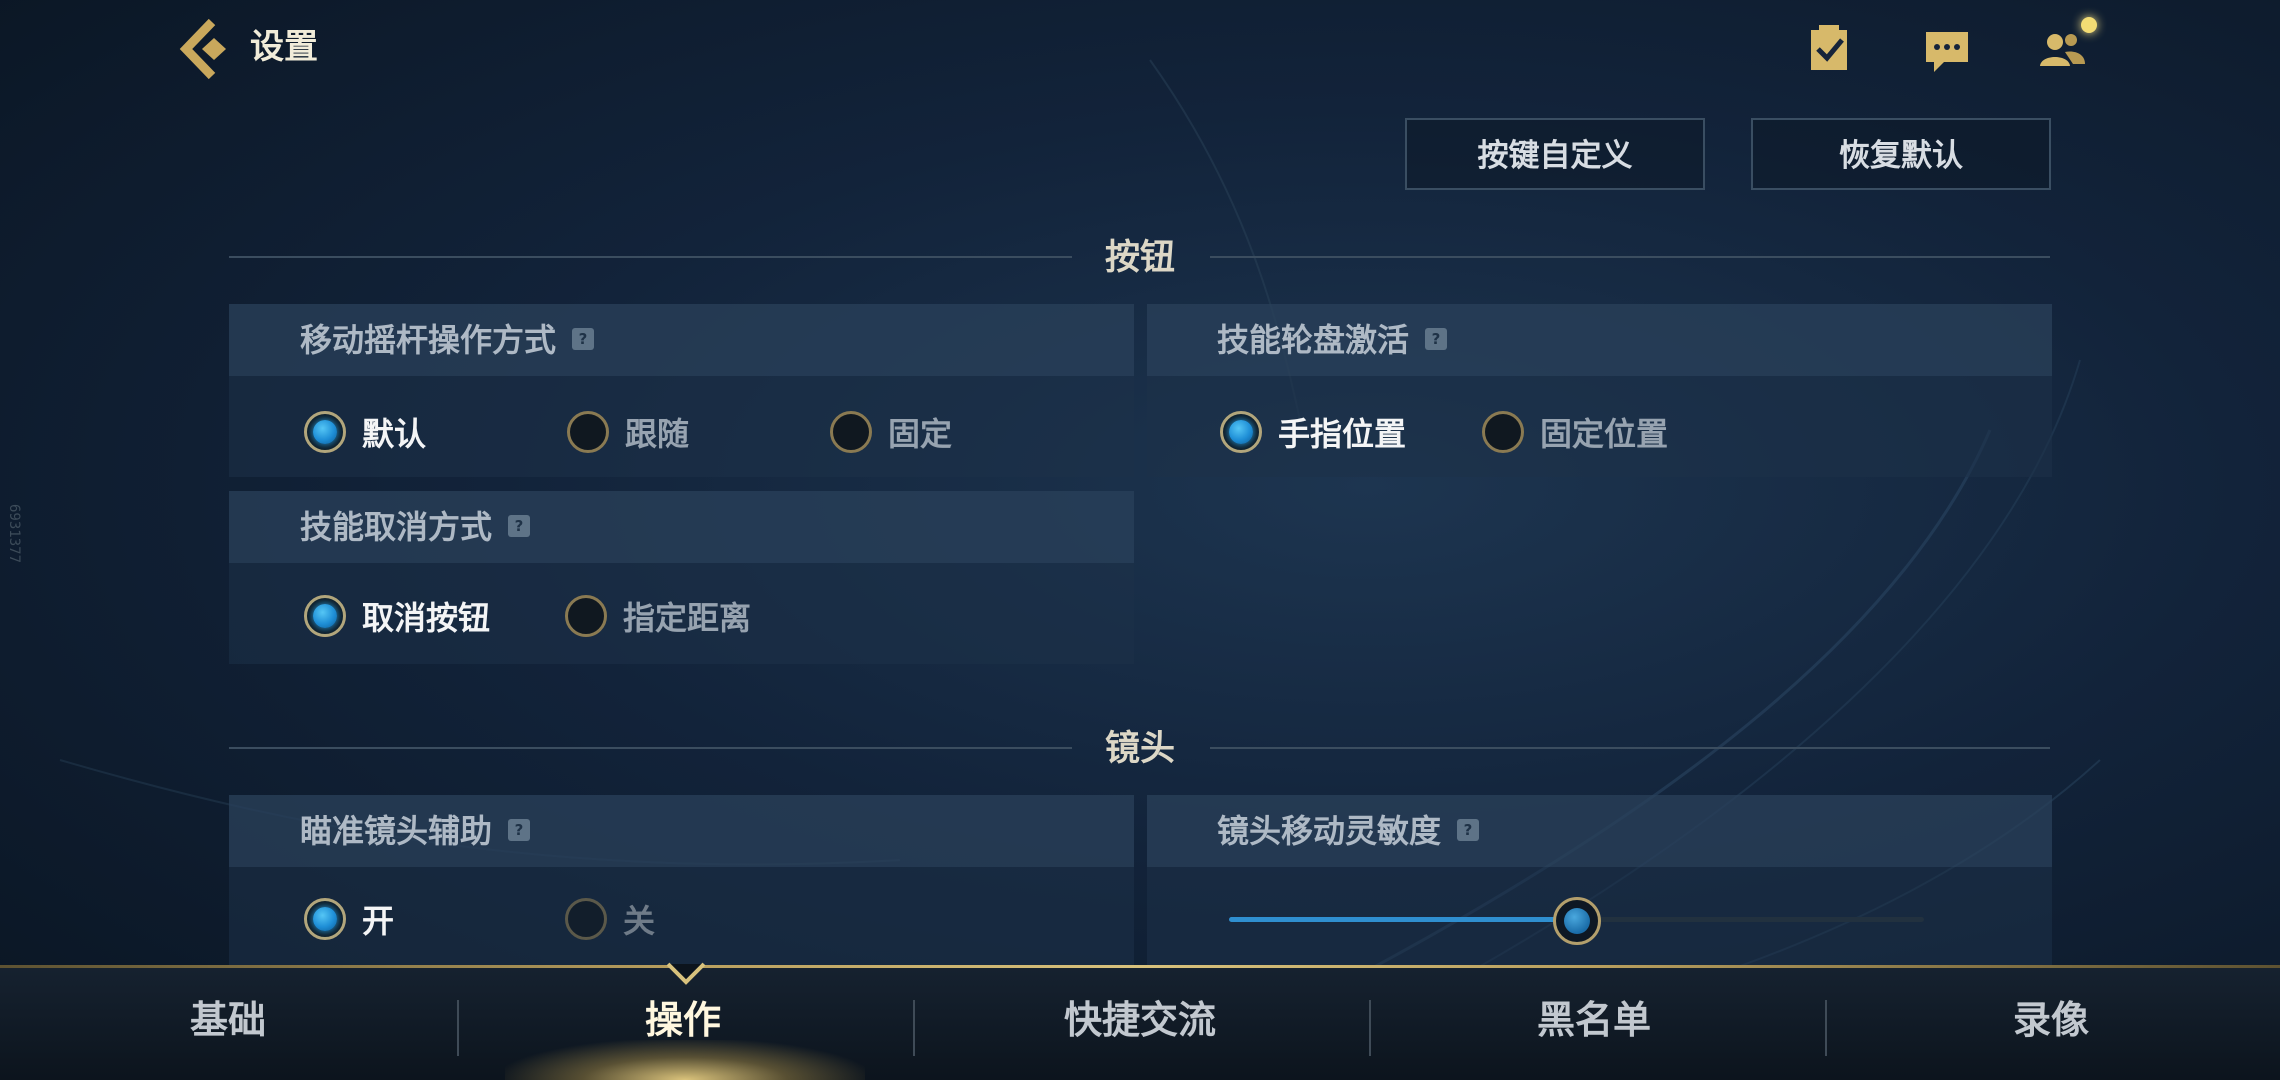 Image resolution: width=2280 pixels, height=1080 pixels. Describe the element at coordinates (686, 973) in the screenshot. I see `active-tab-caret-icon` at that location.